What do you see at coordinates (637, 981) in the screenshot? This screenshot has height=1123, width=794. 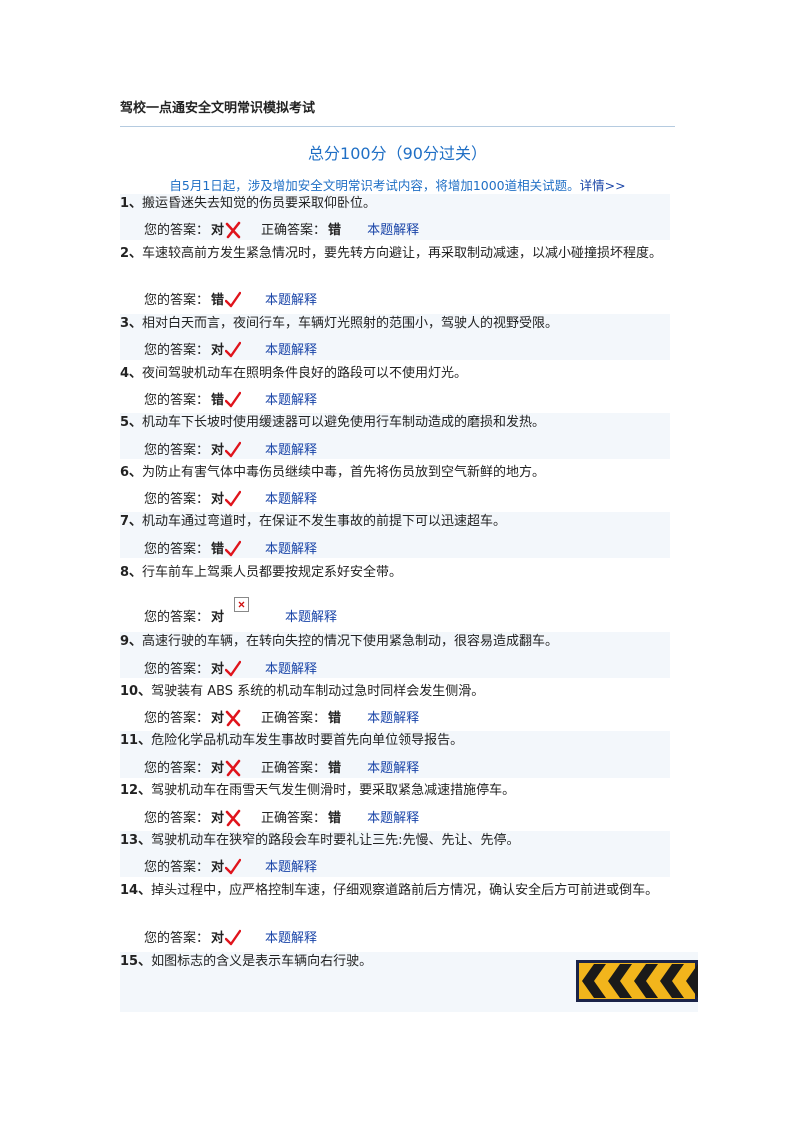 I see `chevron-sign` at bounding box center [637, 981].